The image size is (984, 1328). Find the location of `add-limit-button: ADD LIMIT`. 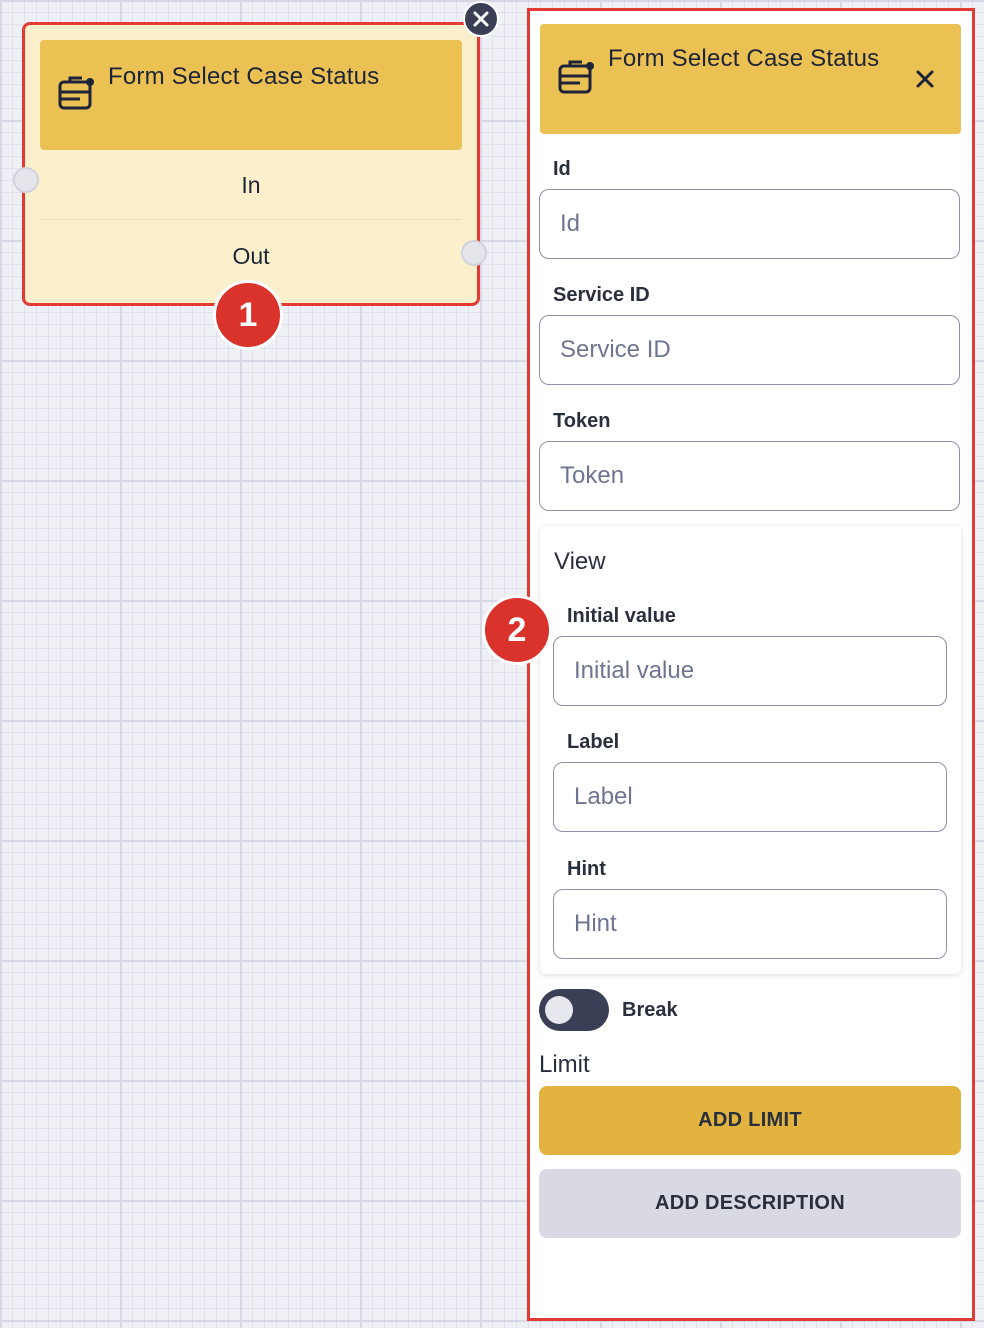

add-limit-button: ADD LIMIT is located at coordinates (750, 1120).